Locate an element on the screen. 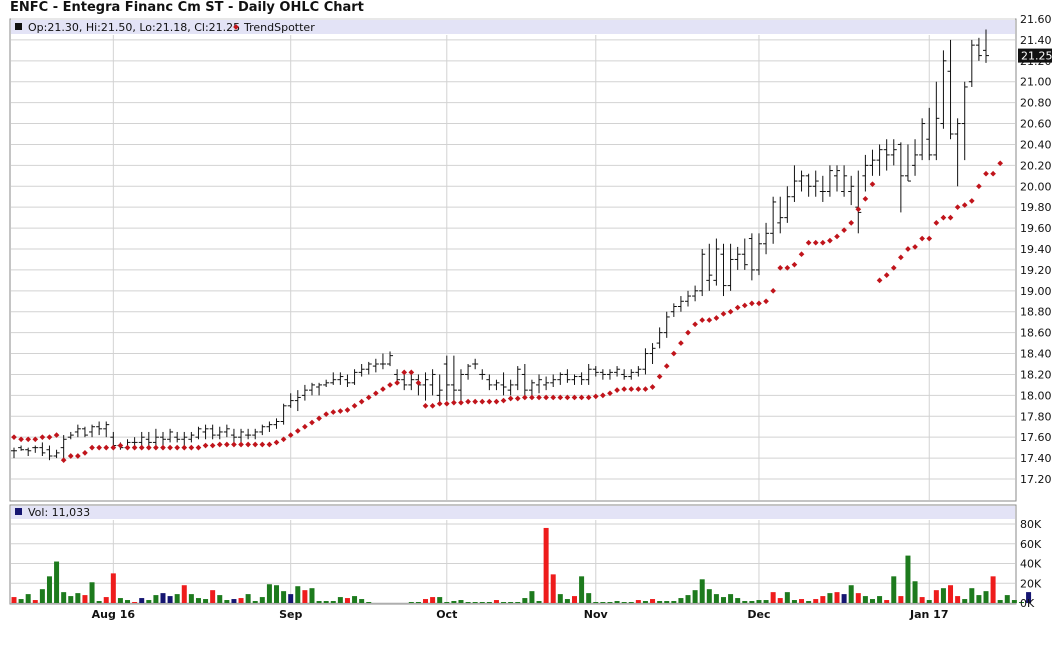  price-tick-label: 17.80 is located at coordinates (1036, 416).